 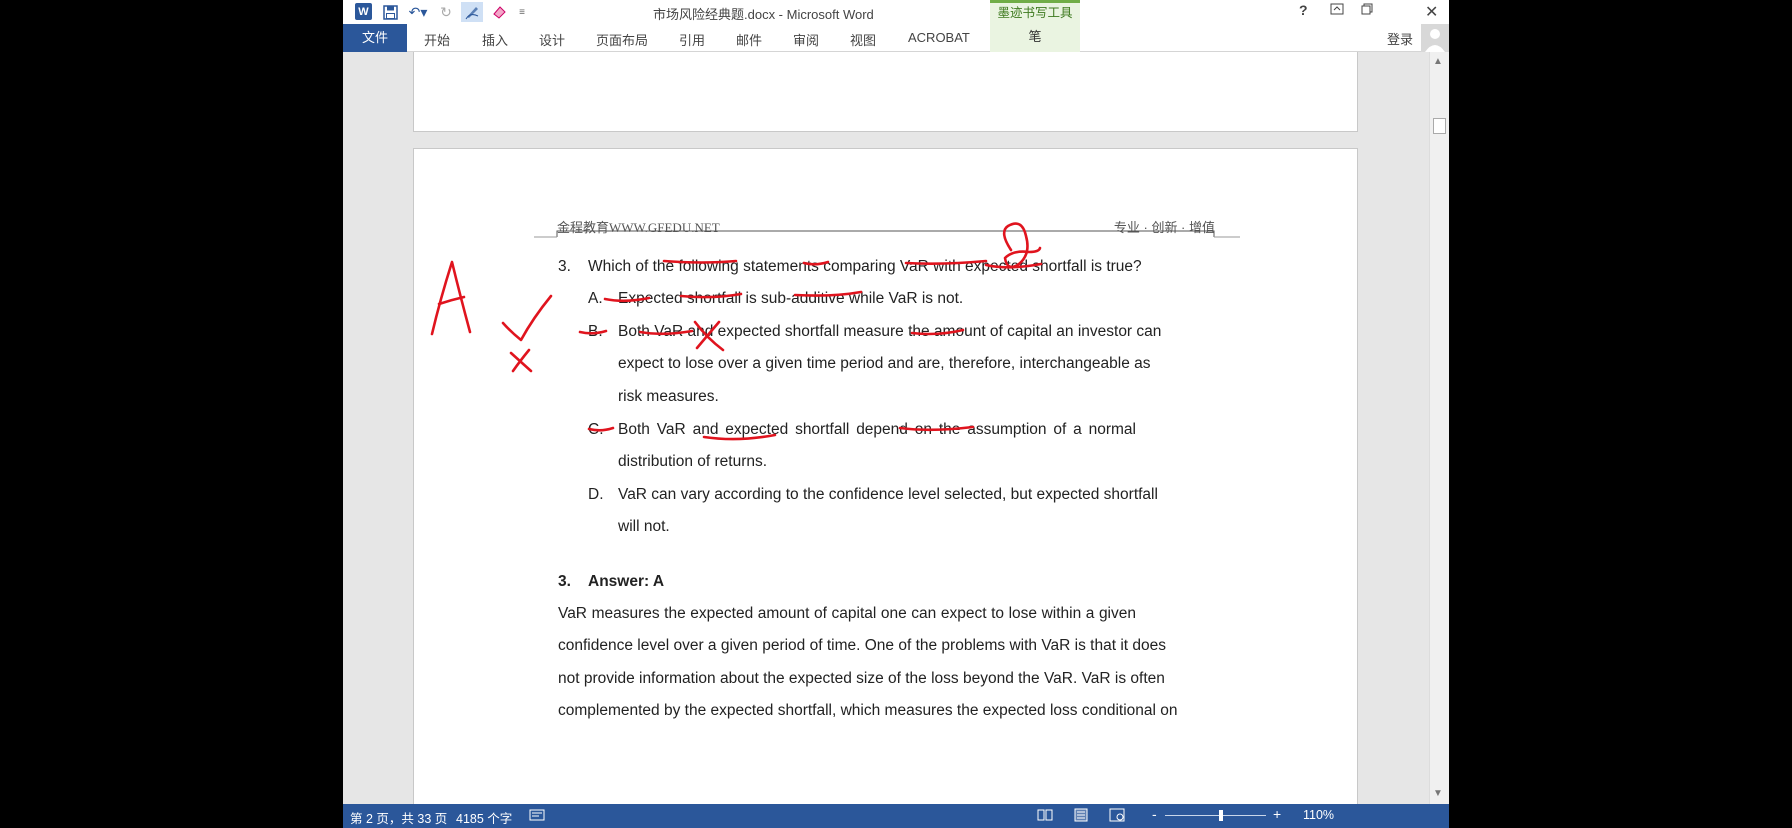 What do you see at coordinates (363, 11) in the screenshot?
I see `word-logo-icon: W` at bounding box center [363, 11].